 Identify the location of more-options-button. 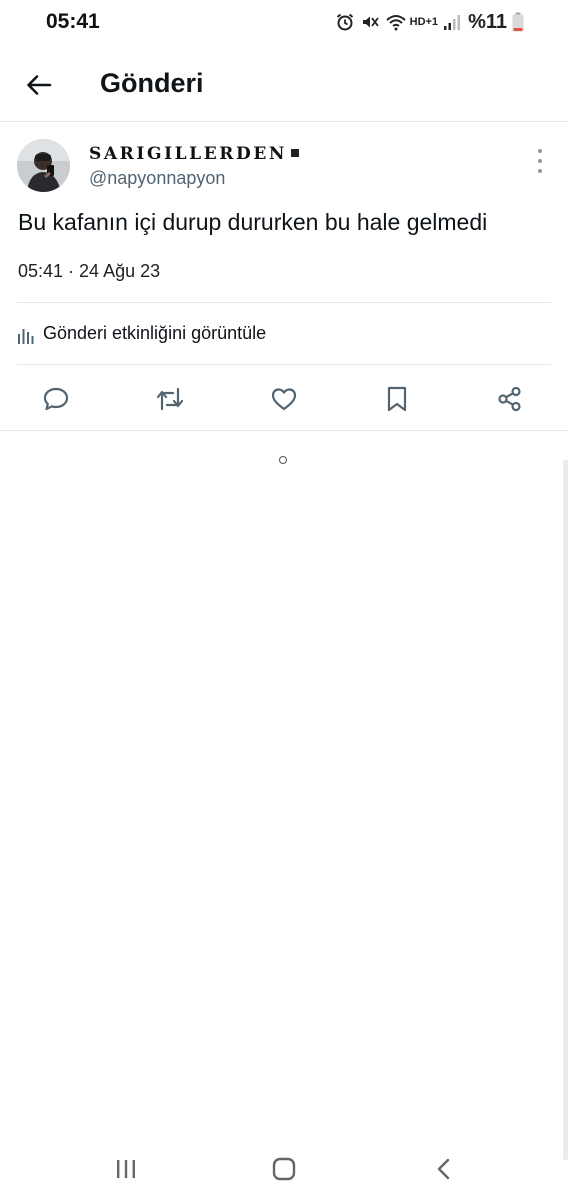
(540, 161).